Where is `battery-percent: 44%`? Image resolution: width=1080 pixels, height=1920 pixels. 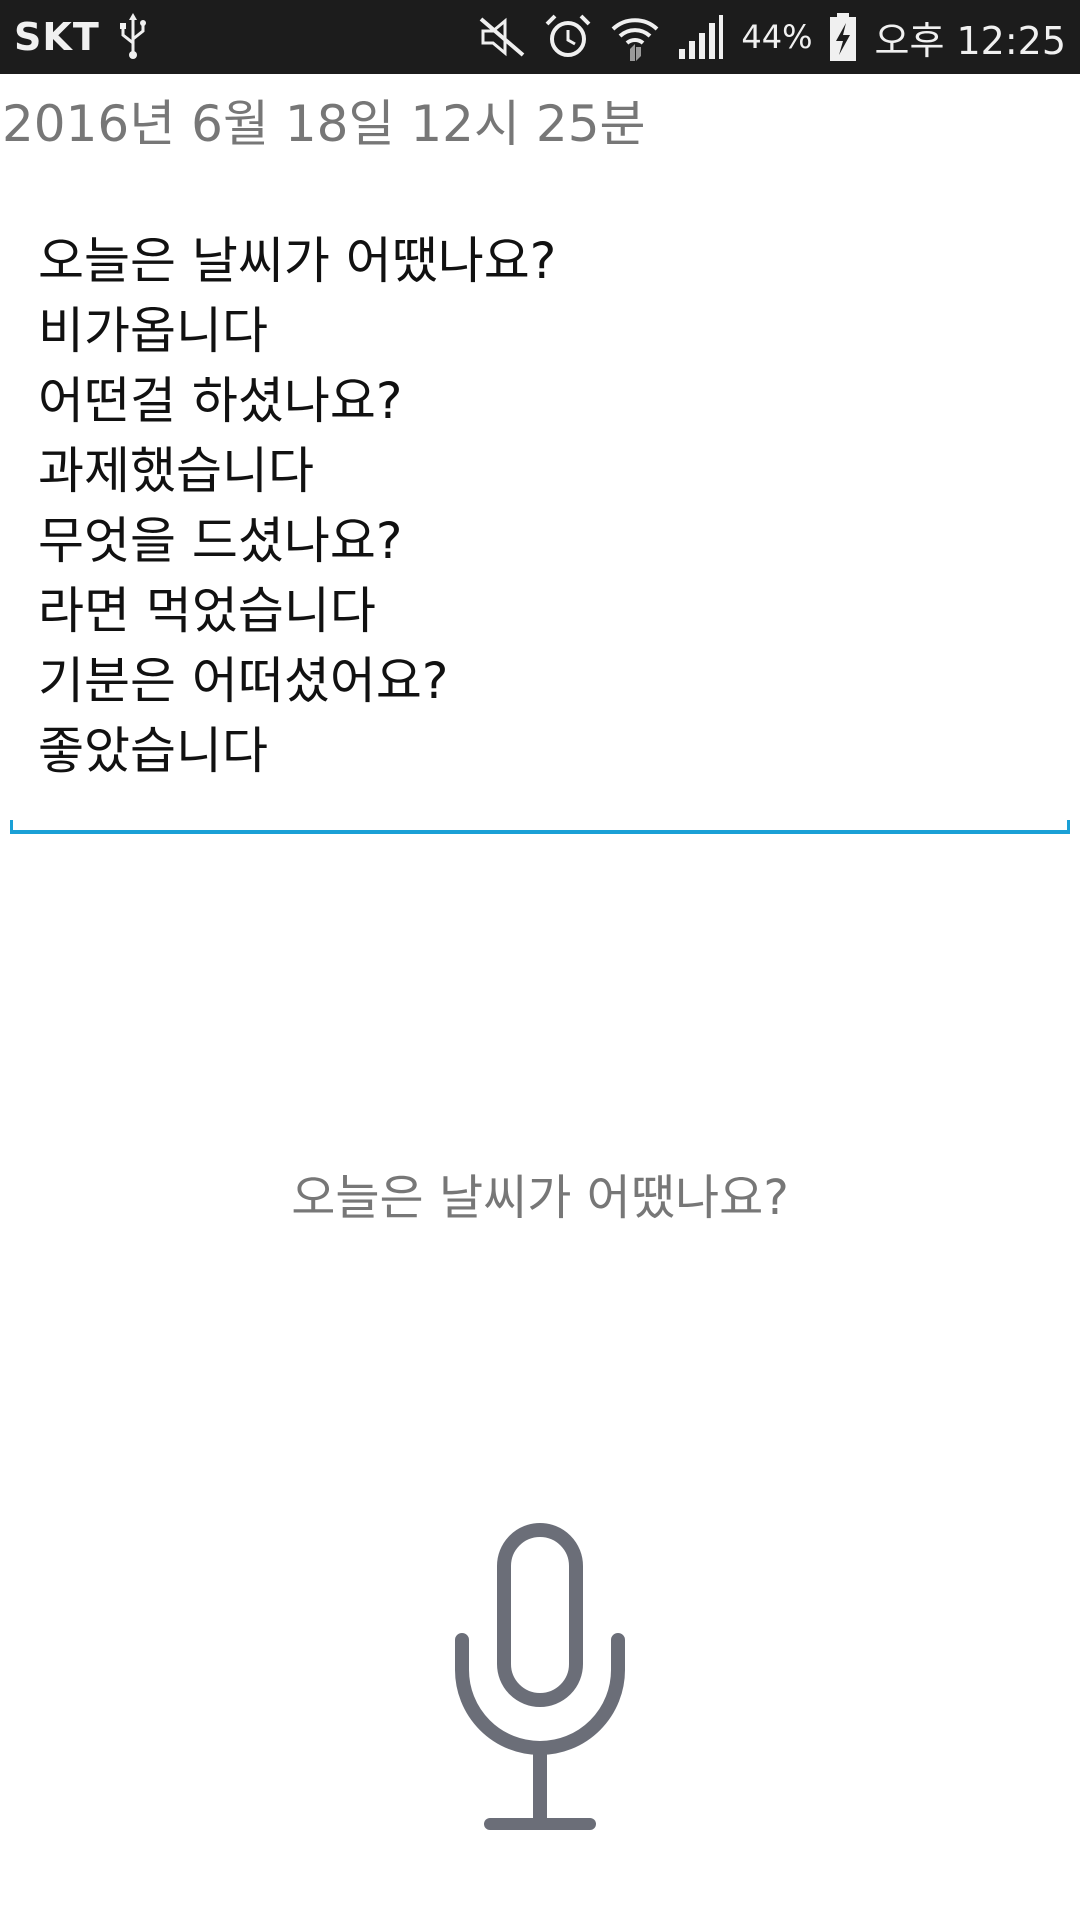 battery-percent: 44% is located at coordinates (777, 37).